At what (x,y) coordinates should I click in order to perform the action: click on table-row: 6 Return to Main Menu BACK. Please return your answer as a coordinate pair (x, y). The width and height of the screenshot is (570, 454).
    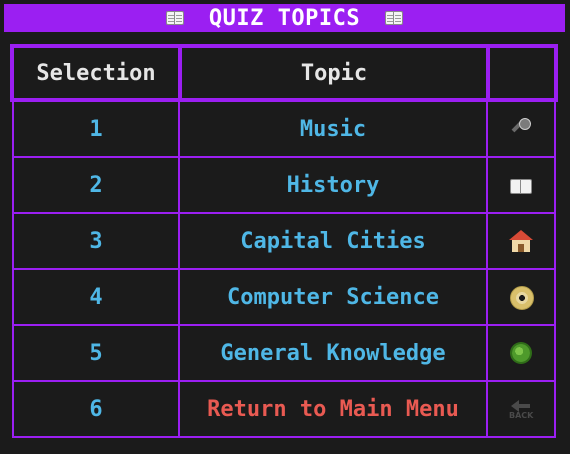
    Looking at the image, I should click on (284, 410).